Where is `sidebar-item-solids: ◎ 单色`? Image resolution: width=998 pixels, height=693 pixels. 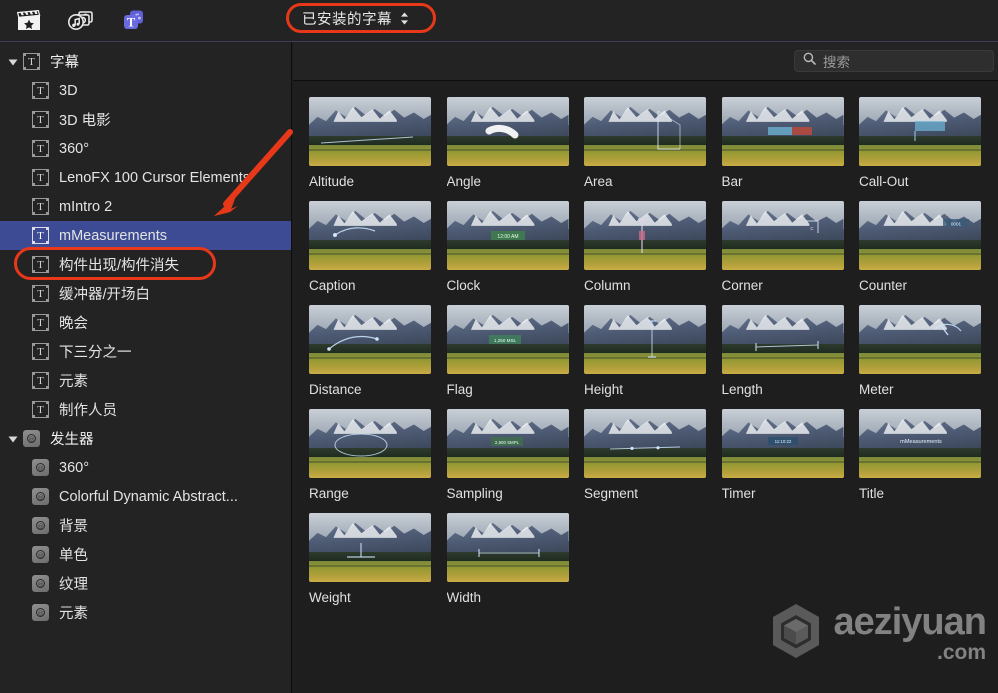 sidebar-item-solids: ◎ 单色 is located at coordinates (145, 554).